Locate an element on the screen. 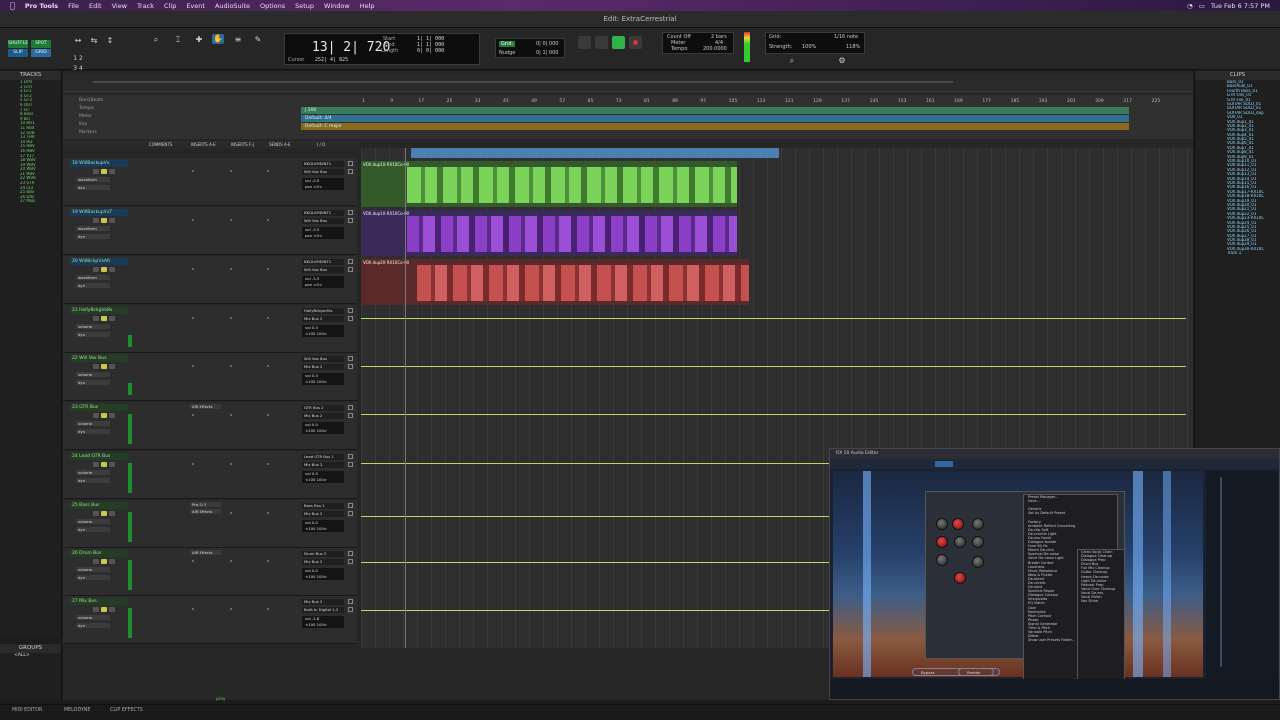 This screenshot has height=720, width=1280. menu-clip: Clip is located at coordinates (170, 6).